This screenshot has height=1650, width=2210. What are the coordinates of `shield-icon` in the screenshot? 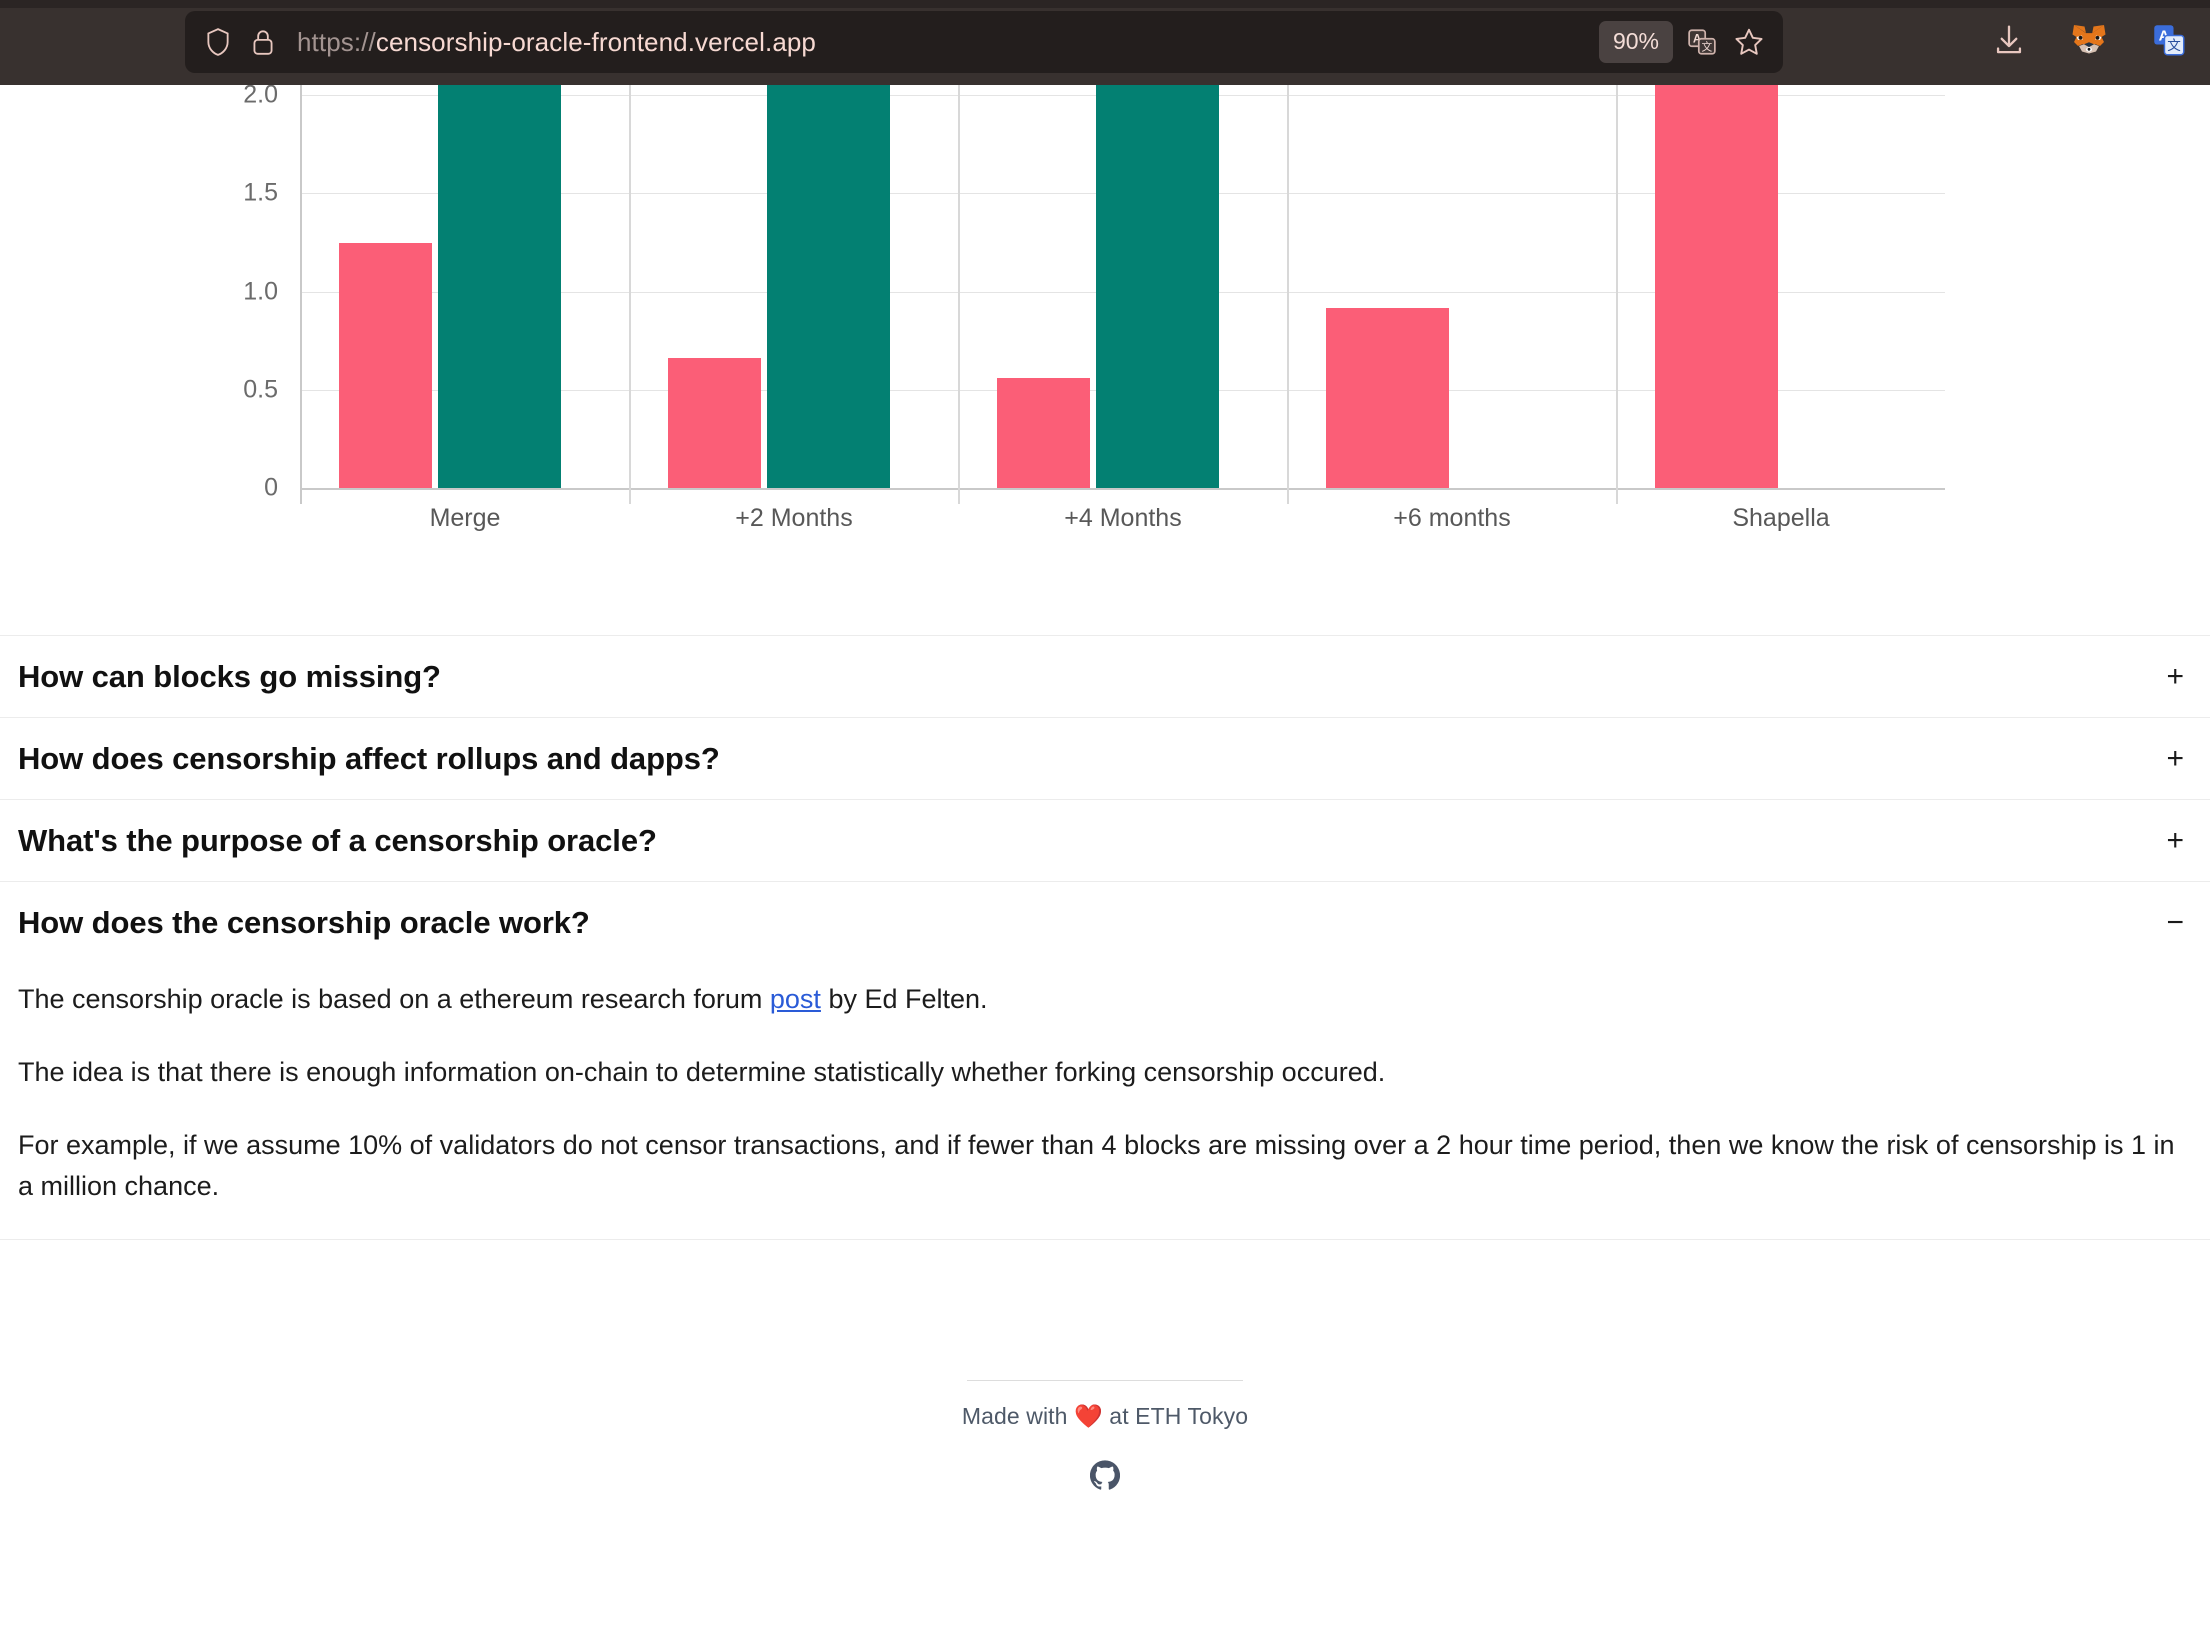 It's located at (218, 42).